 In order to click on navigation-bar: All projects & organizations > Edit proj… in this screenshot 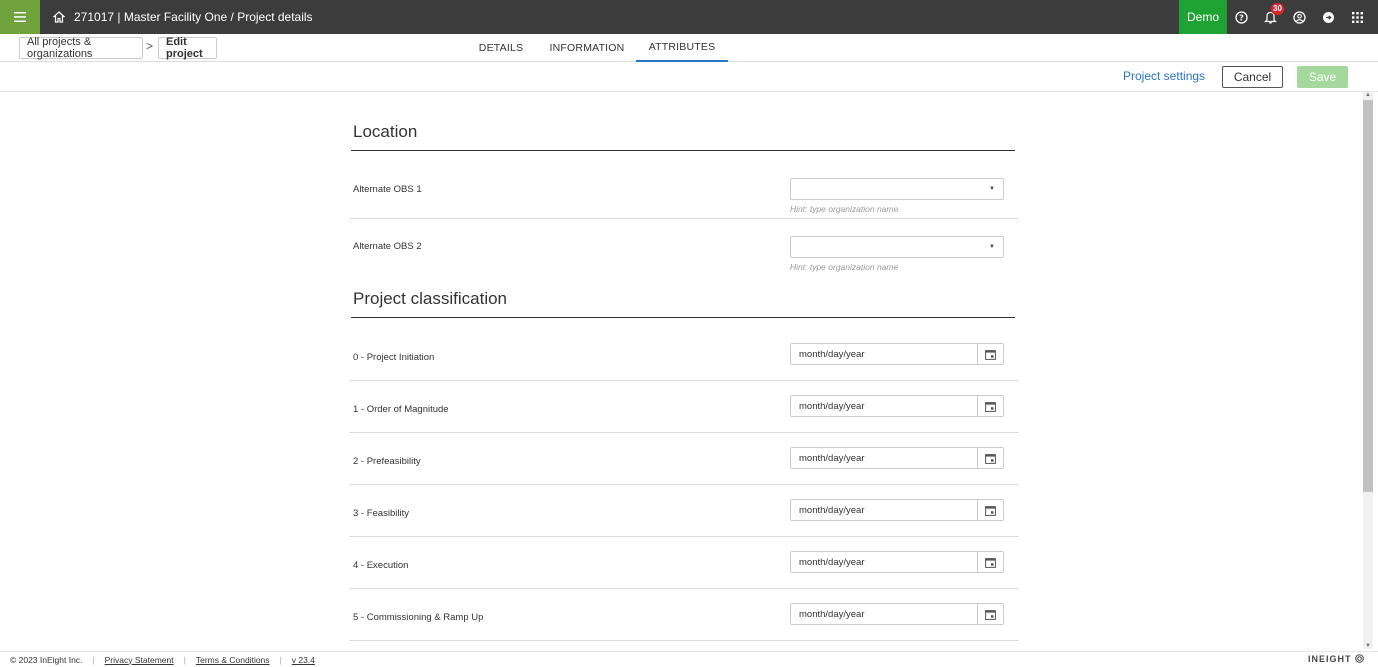, I will do `click(689, 48)`.